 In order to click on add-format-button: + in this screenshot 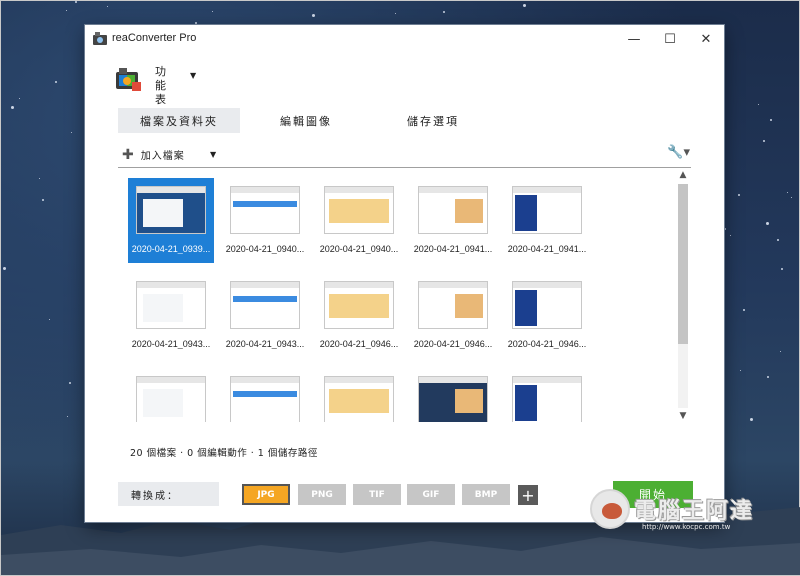, I will do `click(528, 495)`.